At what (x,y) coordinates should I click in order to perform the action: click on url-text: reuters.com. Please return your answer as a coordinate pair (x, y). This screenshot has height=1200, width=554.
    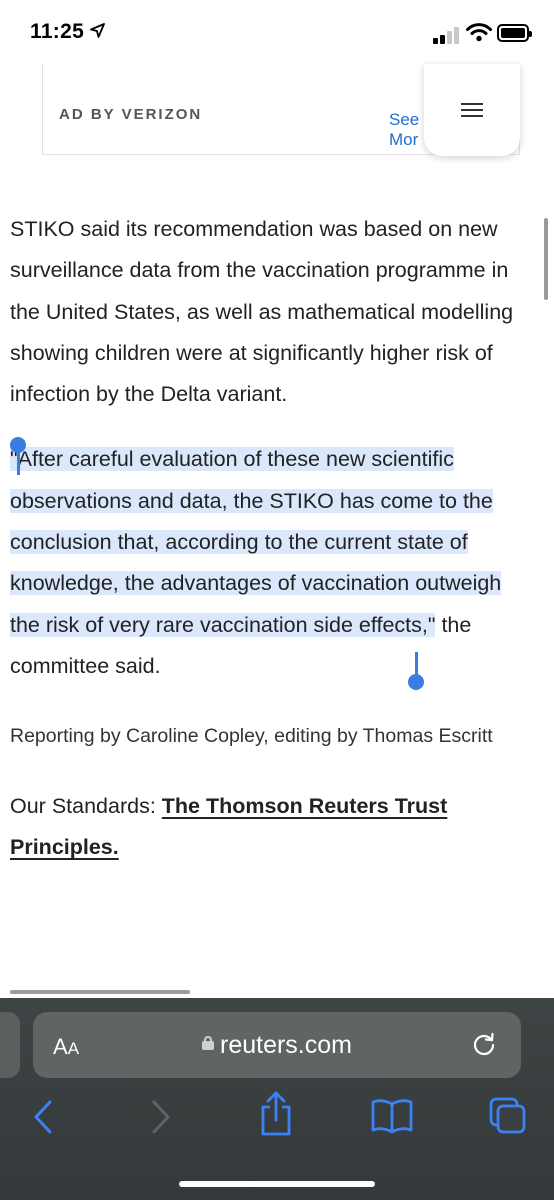
    Looking at the image, I should click on (286, 1045).